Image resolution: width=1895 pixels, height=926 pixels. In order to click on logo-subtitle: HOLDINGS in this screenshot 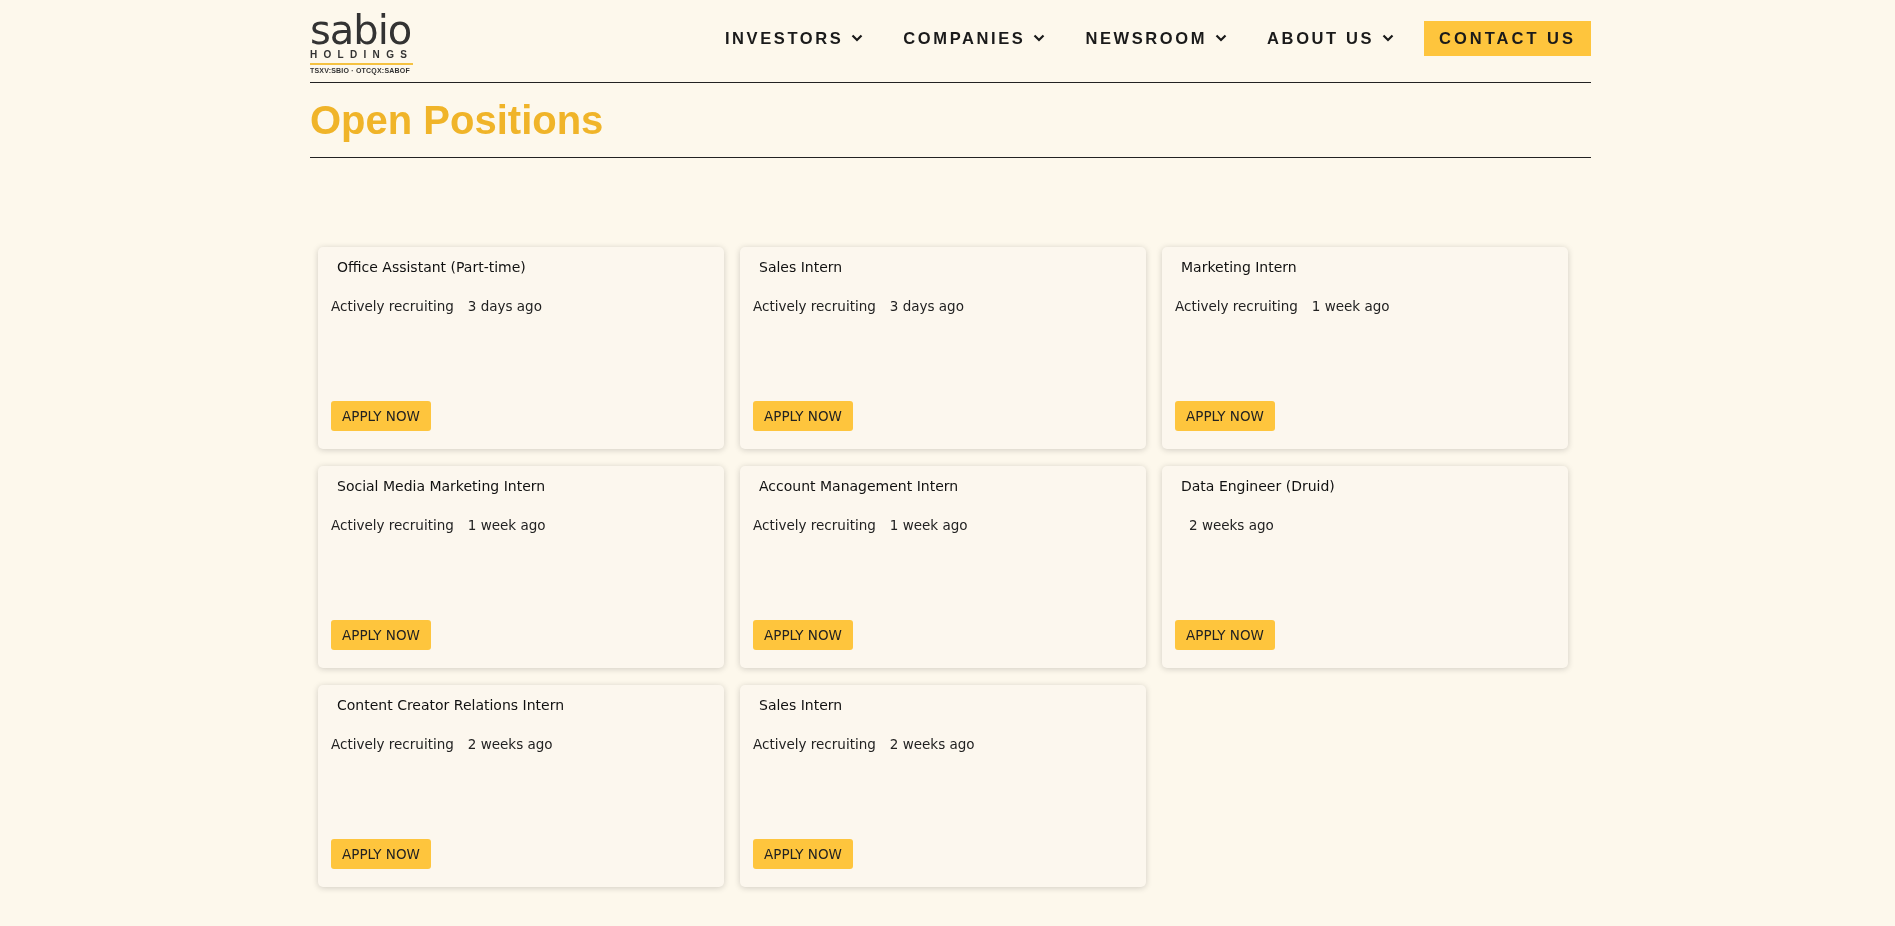, I will do `click(362, 56)`.